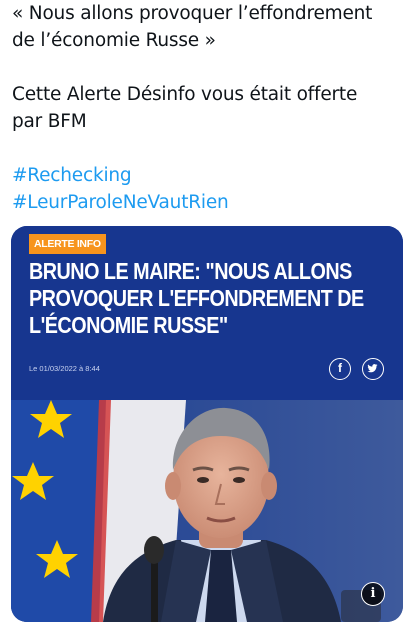 The height and width of the screenshot is (640, 410). I want to click on headline-line: PROVOQUER L'EFFONDREMENT DE, so click(196, 298).